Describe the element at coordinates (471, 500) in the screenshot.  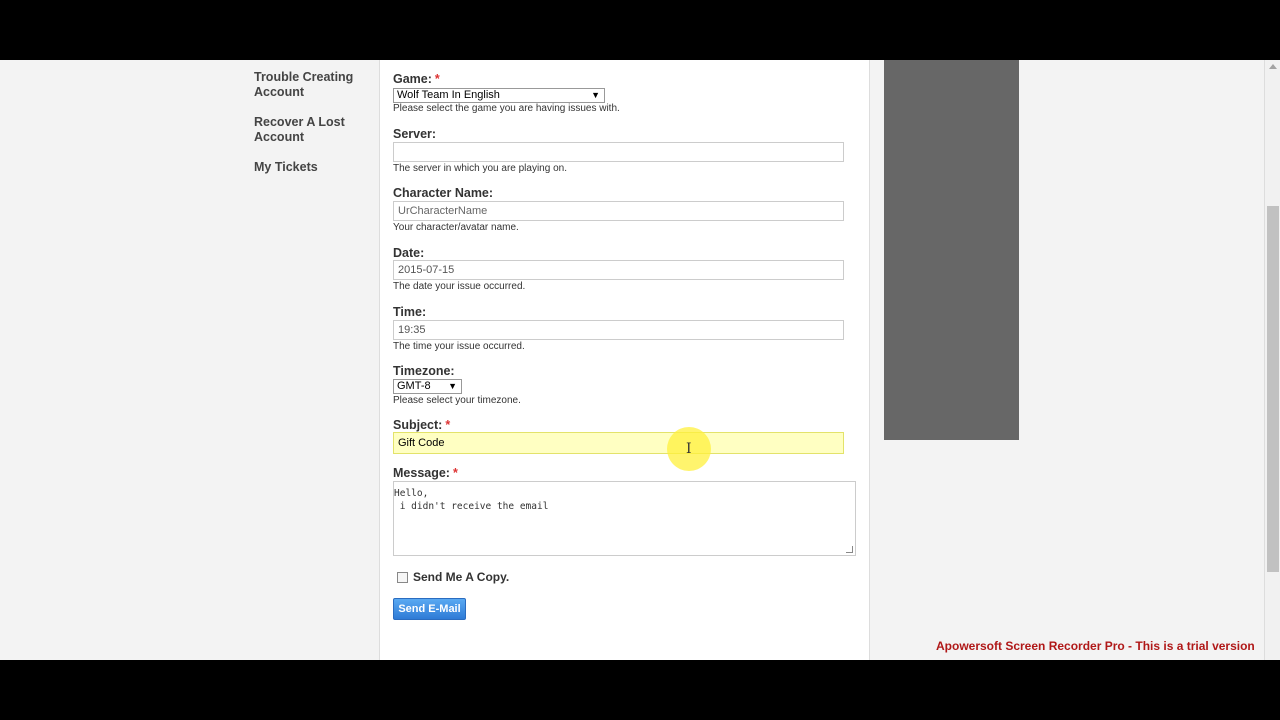
I see `message-text: Hello, i didn't receive the email` at that location.